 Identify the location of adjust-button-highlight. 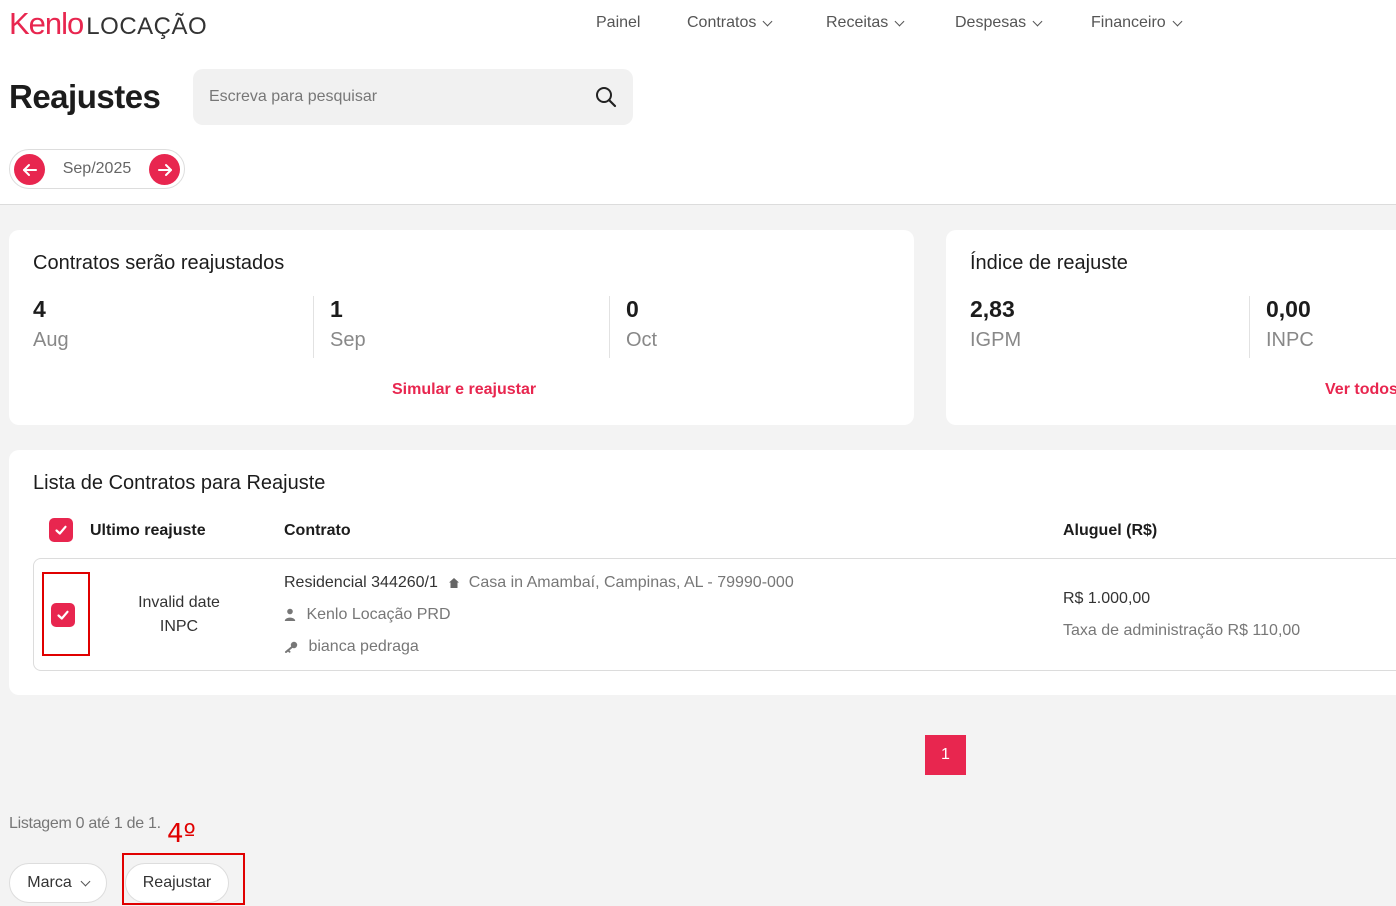
(183, 879).